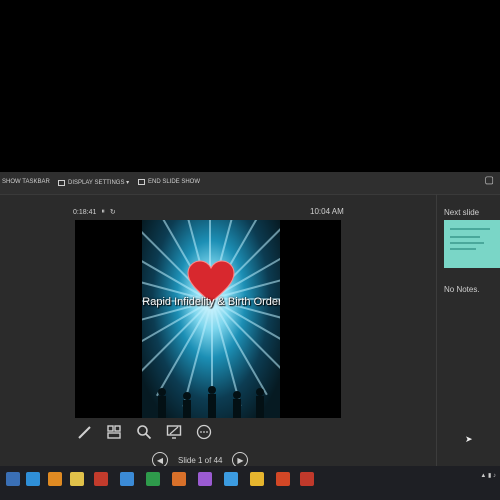  I want to click on system-tray: ▲ ▮ ♪, so click(488, 475).